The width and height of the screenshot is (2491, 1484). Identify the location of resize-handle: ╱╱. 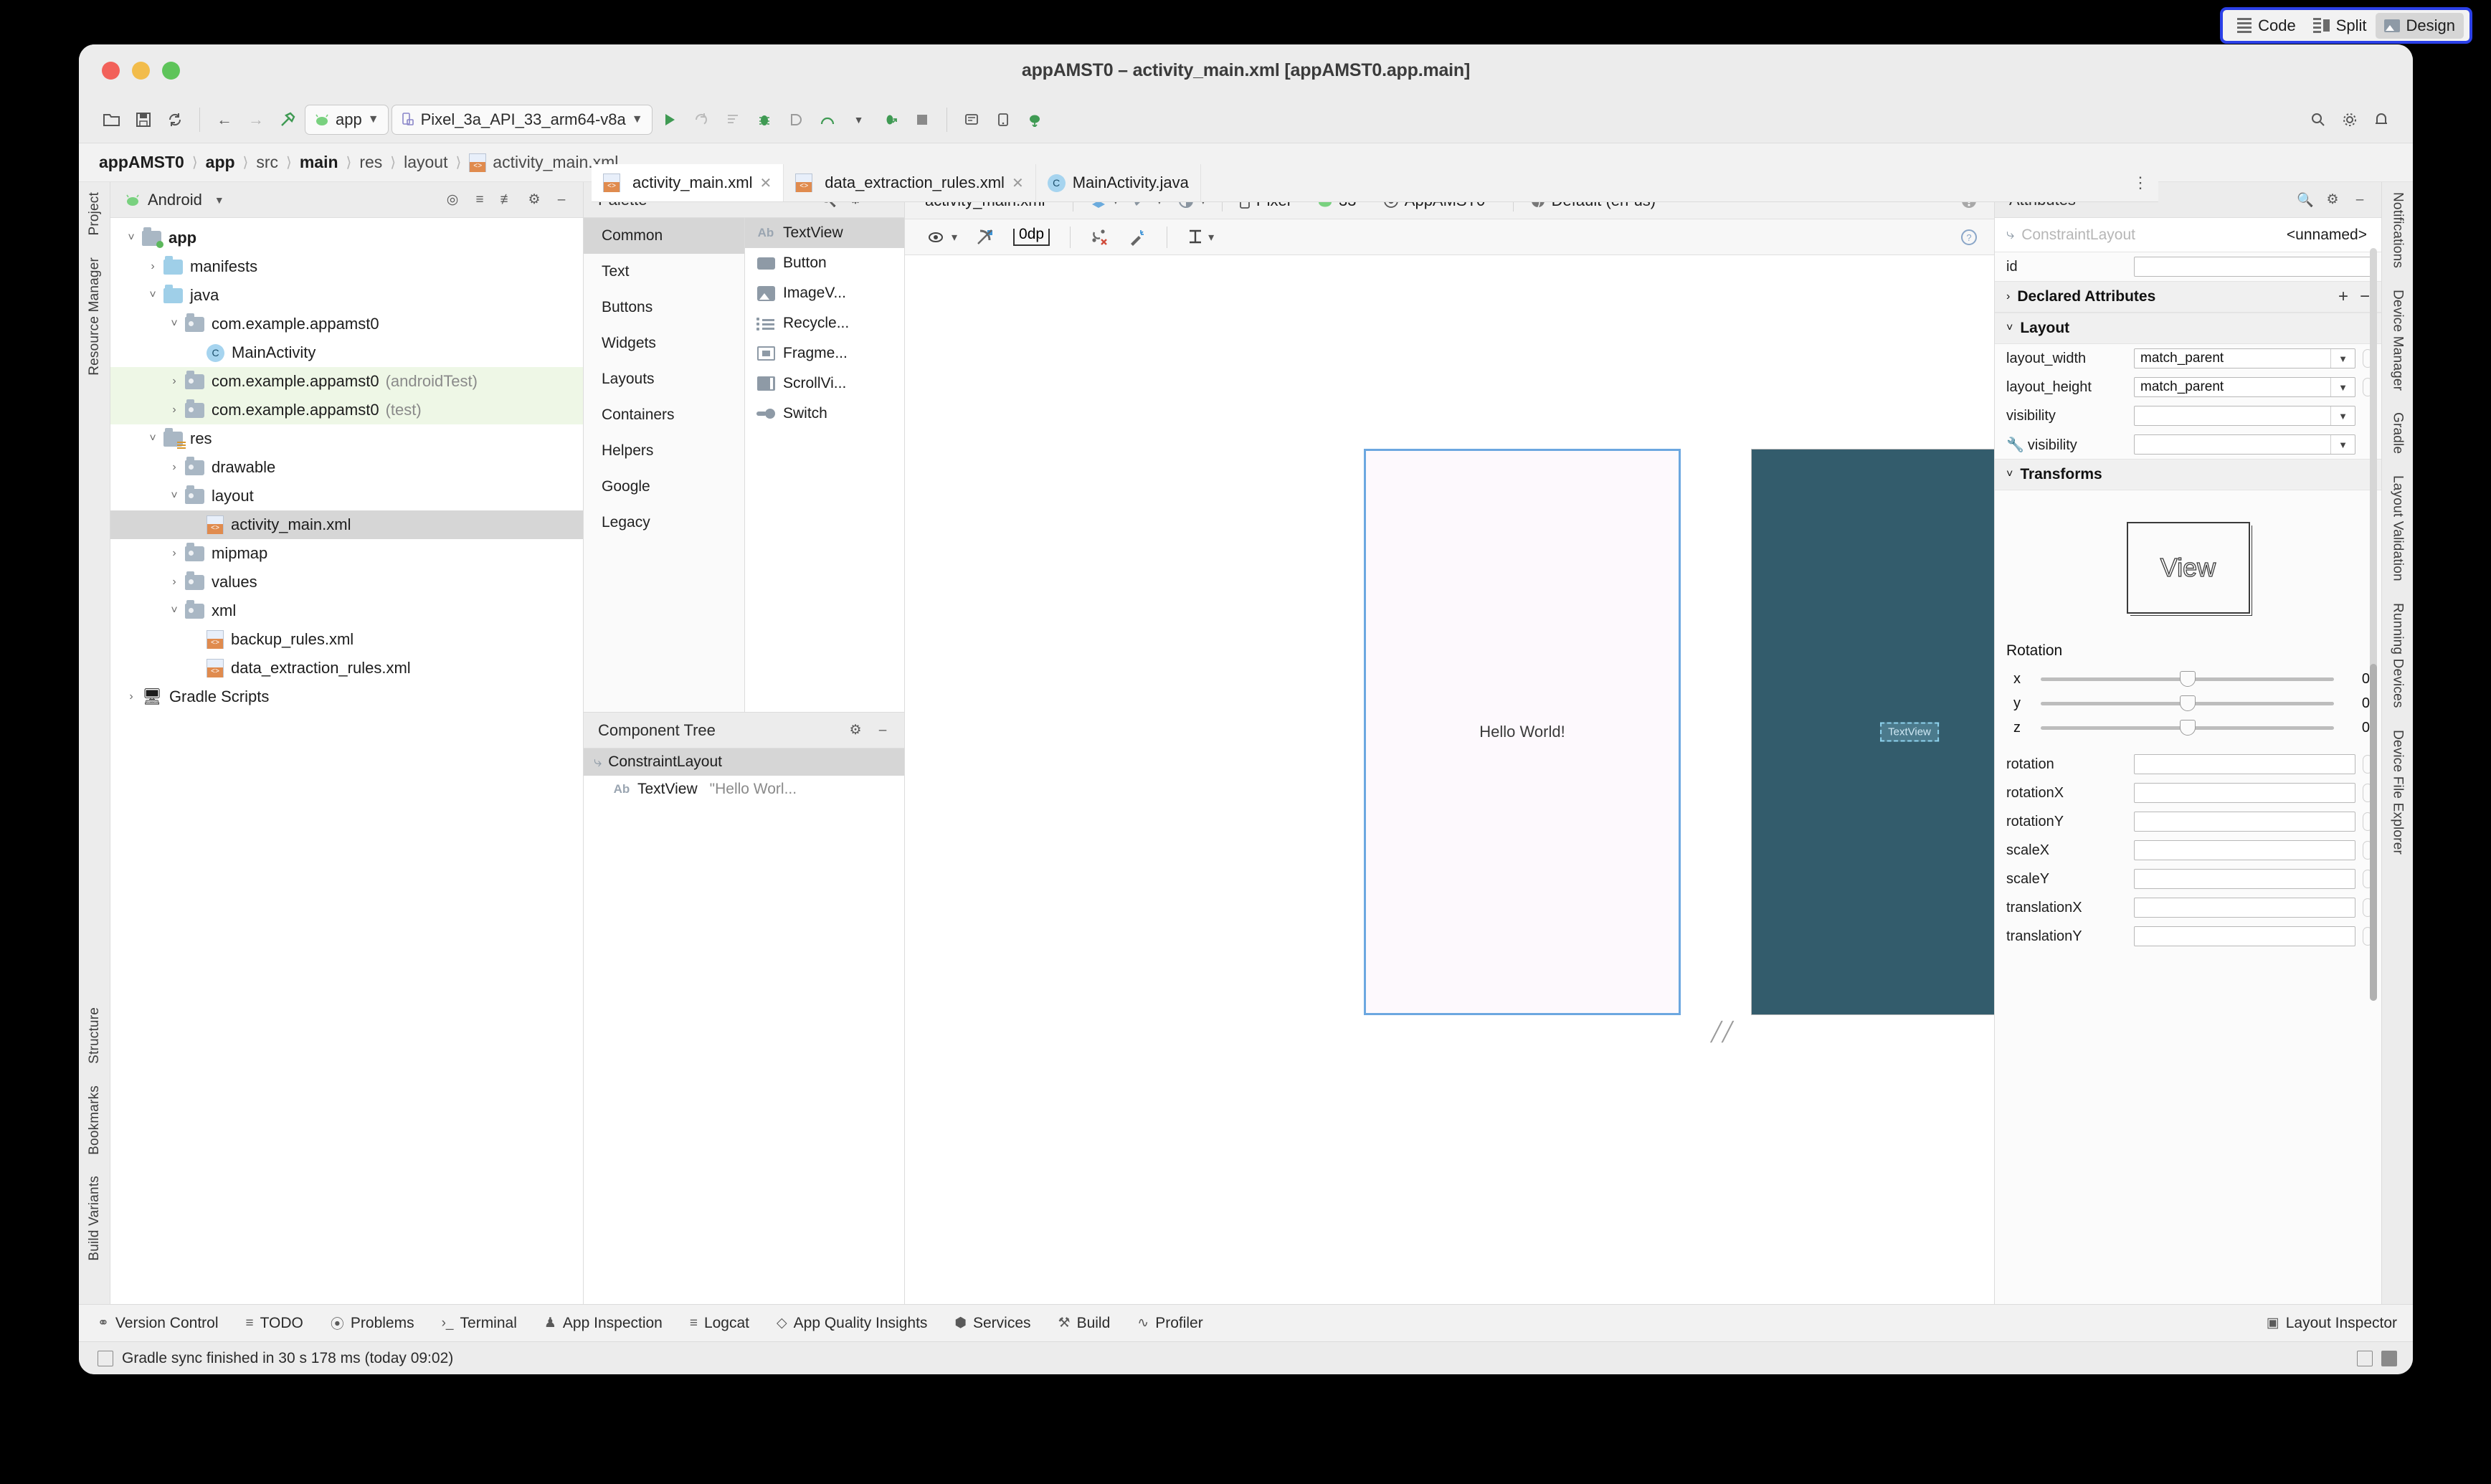
(1722, 1032).